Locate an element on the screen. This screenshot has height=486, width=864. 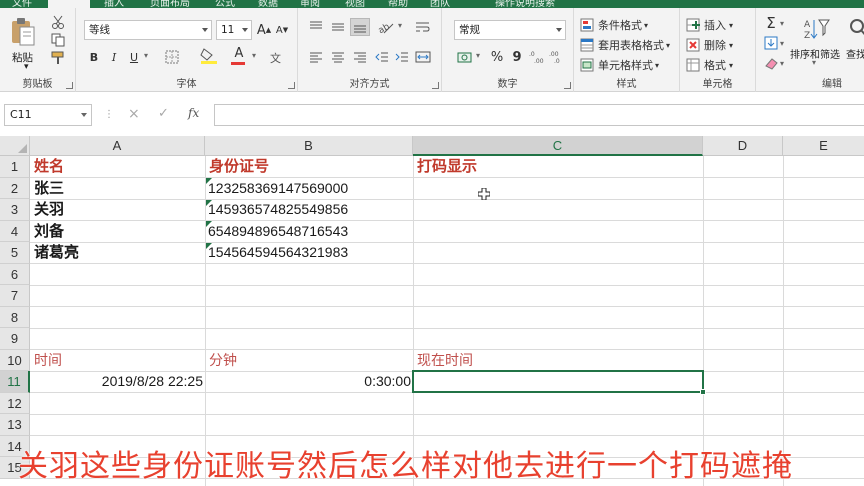
phonetic-button: 文 is located at coordinates (277, 57).